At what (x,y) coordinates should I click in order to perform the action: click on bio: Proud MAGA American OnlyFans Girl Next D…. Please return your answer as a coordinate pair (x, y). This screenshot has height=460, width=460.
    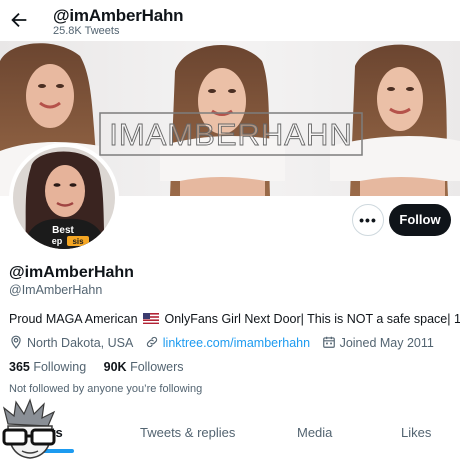
    Looking at the image, I should click on (234, 319).